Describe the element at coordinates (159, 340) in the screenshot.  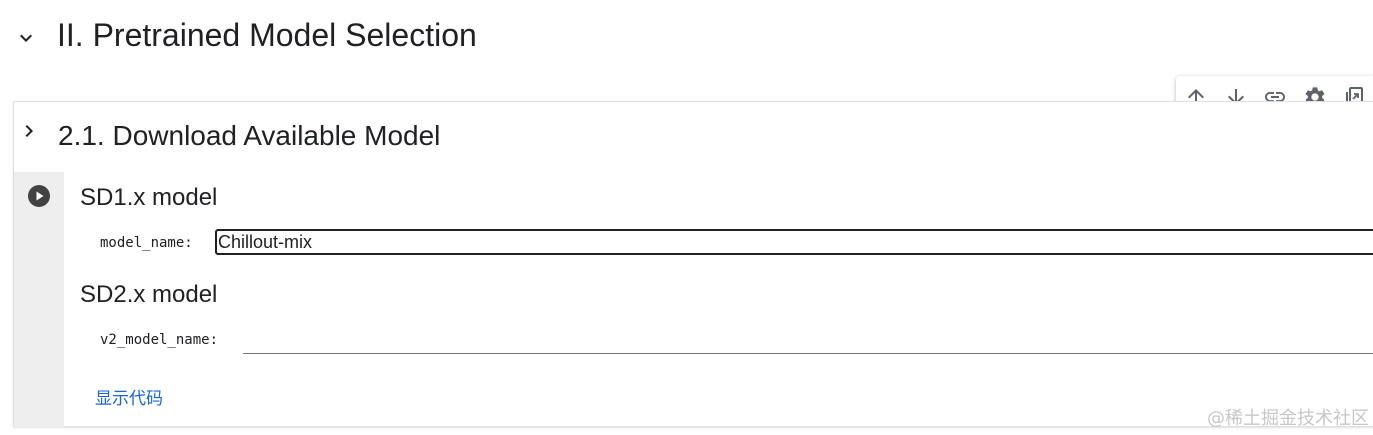
I see `v2-model-name-label: v2_model_name:` at that location.